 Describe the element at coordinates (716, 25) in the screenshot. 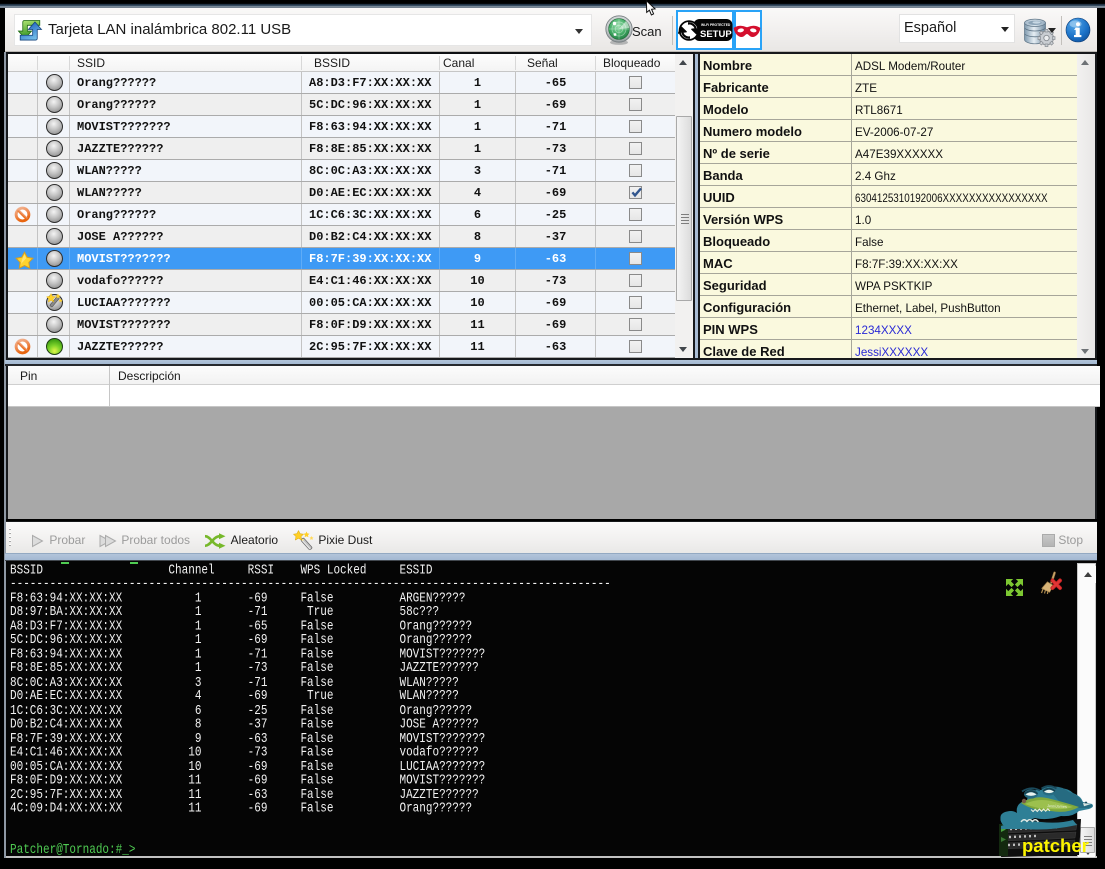

I see `svg-text: Wi-Fi PROTECTED` at that location.